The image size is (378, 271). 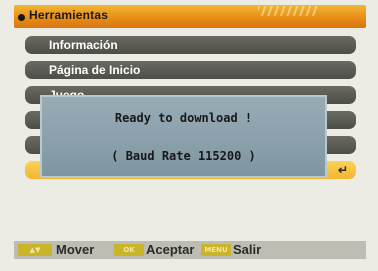 What do you see at coordinates (190, 45) in the screenshot?
I see `menu-item-informacion: Información` at bounding box center [190, 45].